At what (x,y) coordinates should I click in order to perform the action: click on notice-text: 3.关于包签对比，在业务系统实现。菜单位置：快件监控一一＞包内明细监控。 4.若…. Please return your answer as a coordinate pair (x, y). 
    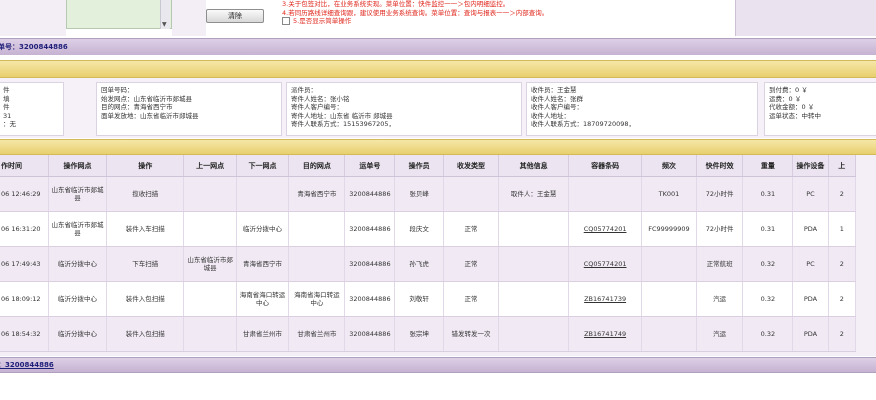
    Looking at the image, I should click on (462, 13).